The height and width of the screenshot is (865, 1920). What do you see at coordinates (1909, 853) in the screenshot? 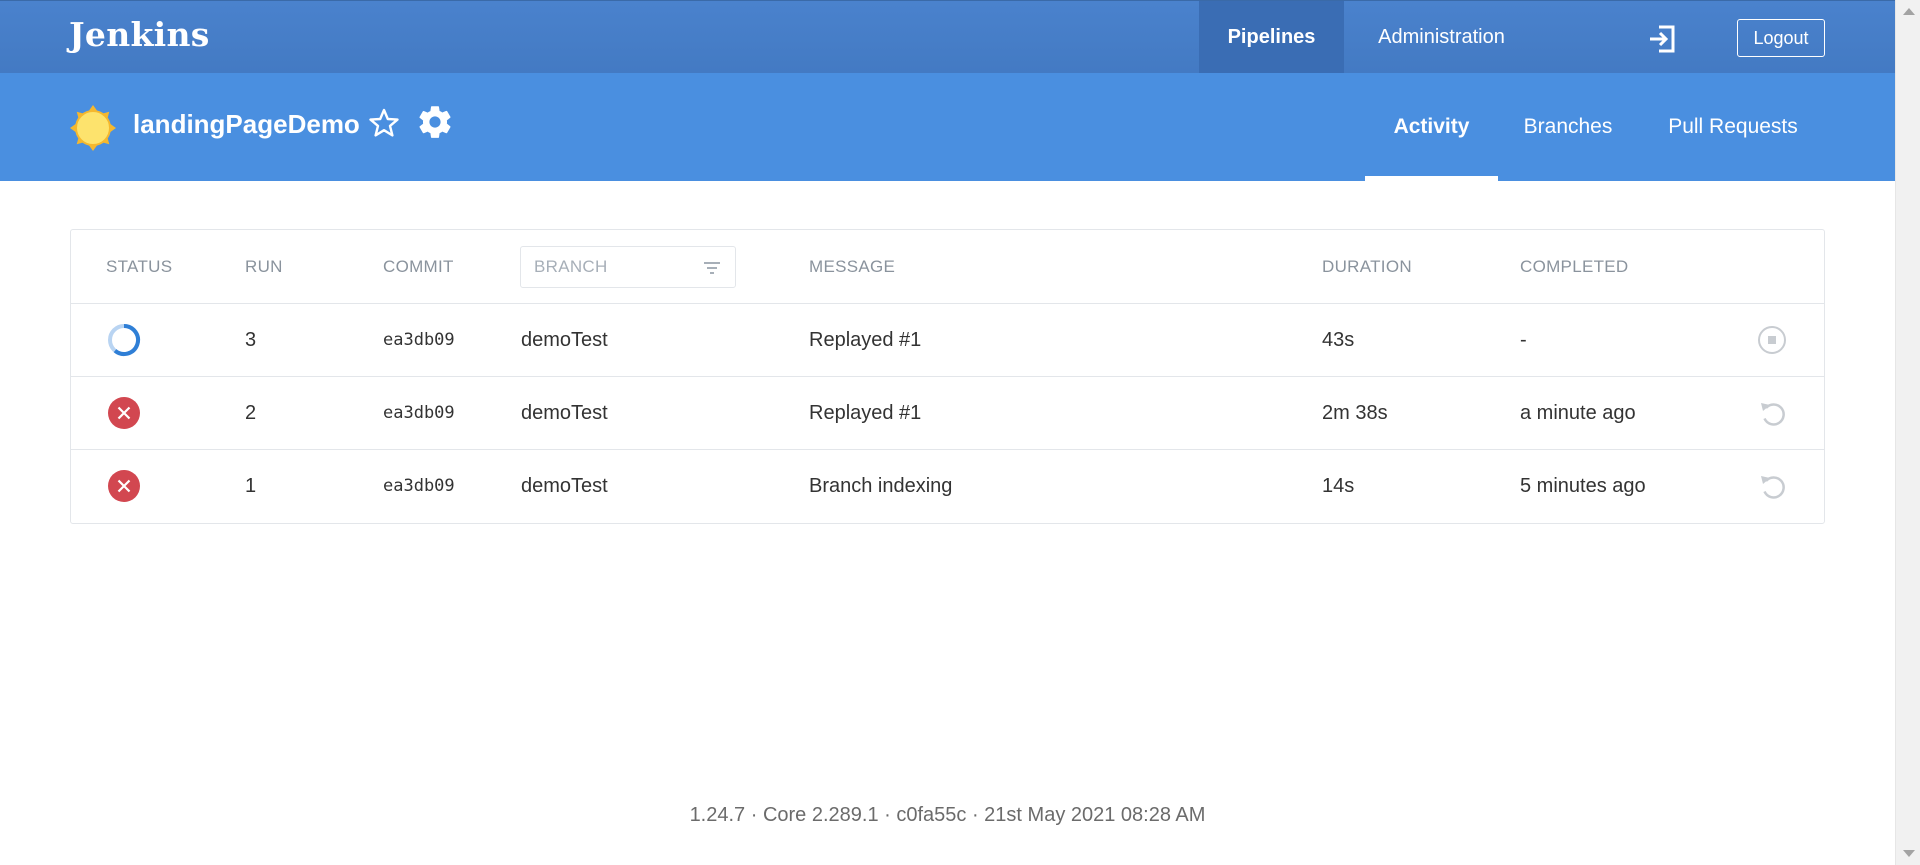
I see `scroll-down-arrow-icon` at bounding box center [1909, 853].